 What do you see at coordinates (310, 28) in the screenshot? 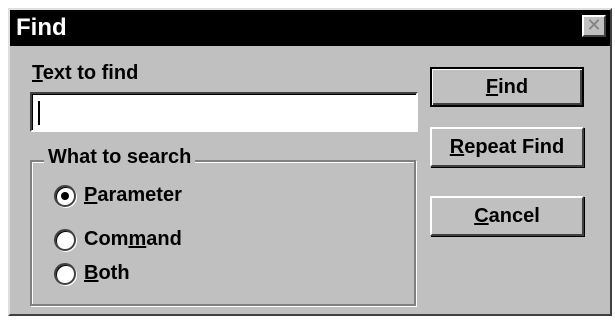
I see `title-bar: Find ✕` at bounding box center [310, 28].